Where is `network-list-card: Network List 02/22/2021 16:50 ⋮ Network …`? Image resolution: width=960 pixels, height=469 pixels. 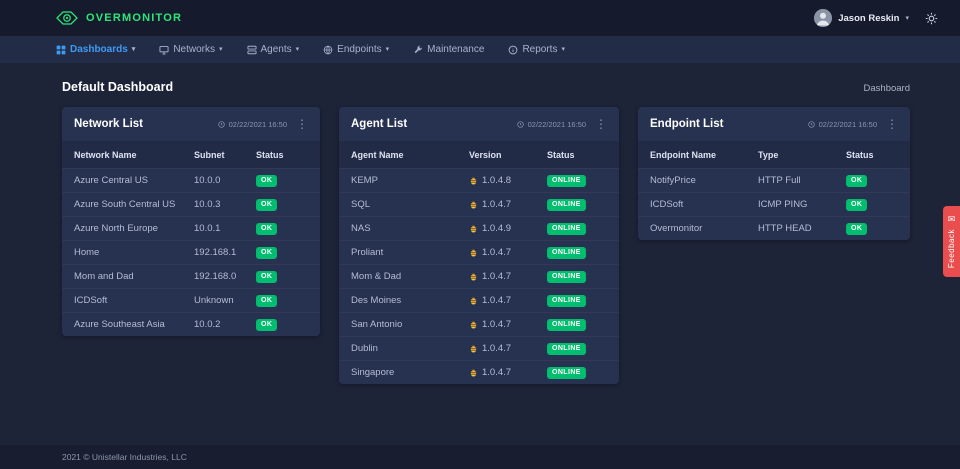
network-list-card: Network List 02/22/2021 16:50 ⋮ Network … is located at coordinates (191, 221).